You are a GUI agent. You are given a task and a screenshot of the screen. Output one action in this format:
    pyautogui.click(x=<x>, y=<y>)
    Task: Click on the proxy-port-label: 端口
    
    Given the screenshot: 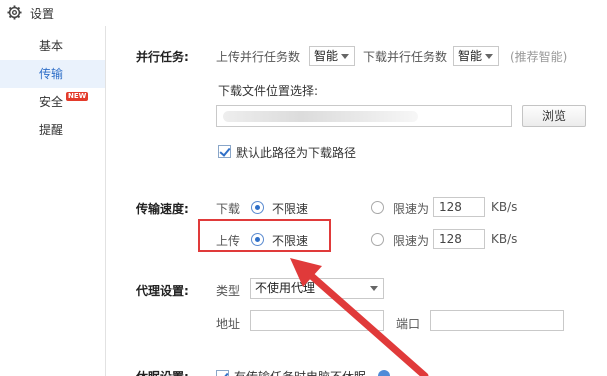 What is the action you would take?
    pyautogui.click(x=408, y=324)
    